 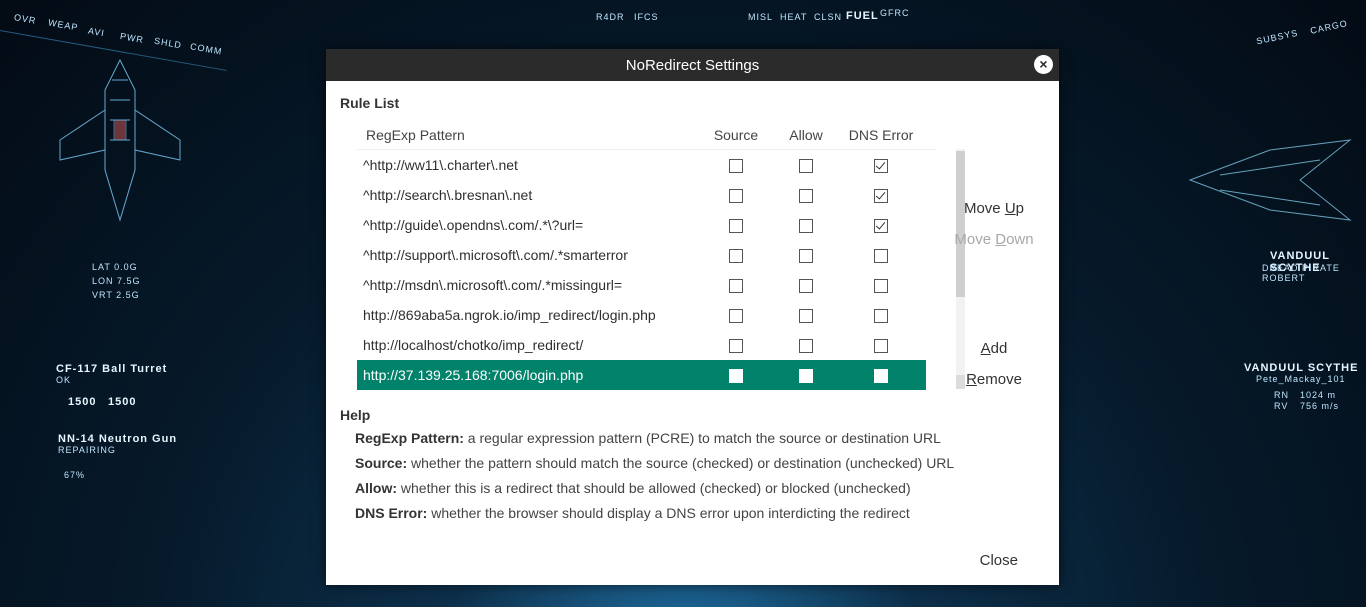 I want to click on column-header-allow: Allow, so click(x=806, y=135).